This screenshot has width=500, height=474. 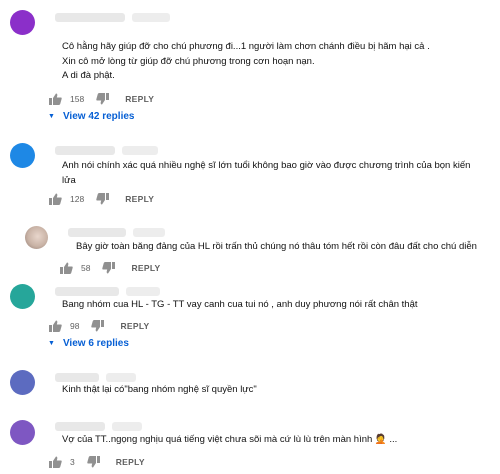 What do you see at coordinates (75, 326) in the screenshot?
I see `like-count: 98` at bounding box center [75, 326].